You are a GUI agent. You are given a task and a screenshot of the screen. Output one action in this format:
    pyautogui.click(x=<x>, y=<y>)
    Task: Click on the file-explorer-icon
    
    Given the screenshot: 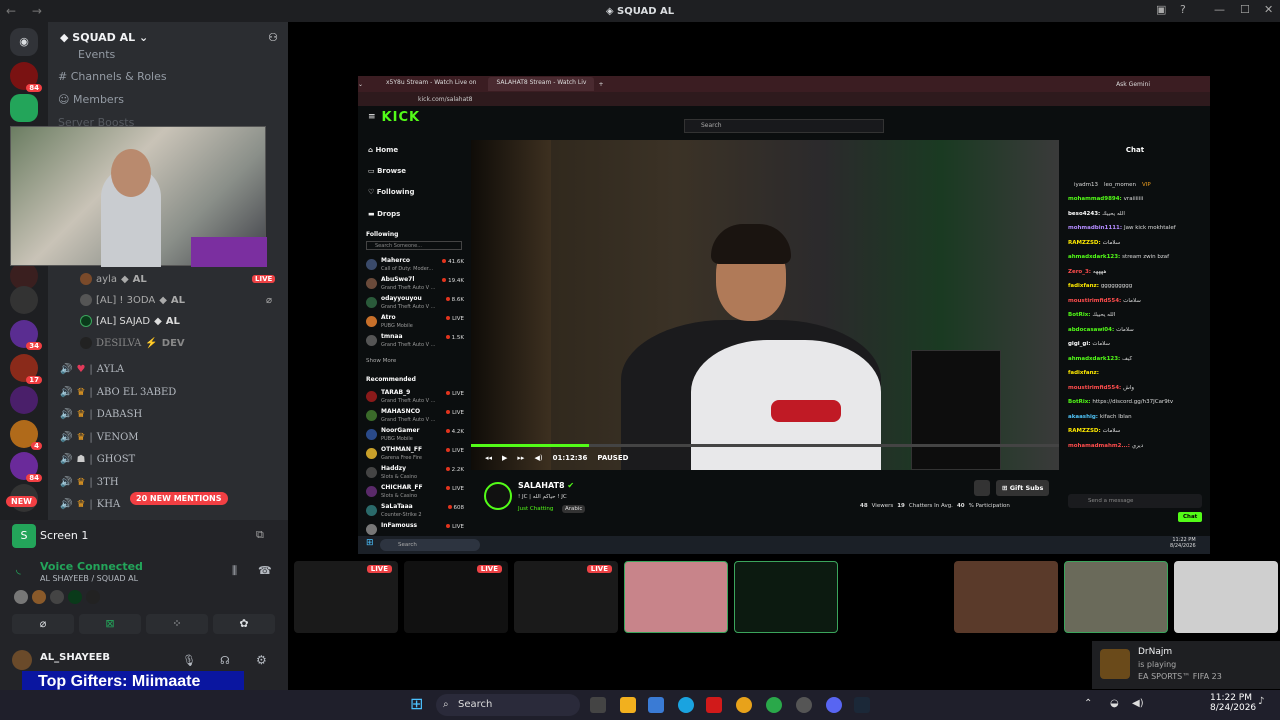 What is the action you would take?
    pyautogui.click(x=628, y=705)
    